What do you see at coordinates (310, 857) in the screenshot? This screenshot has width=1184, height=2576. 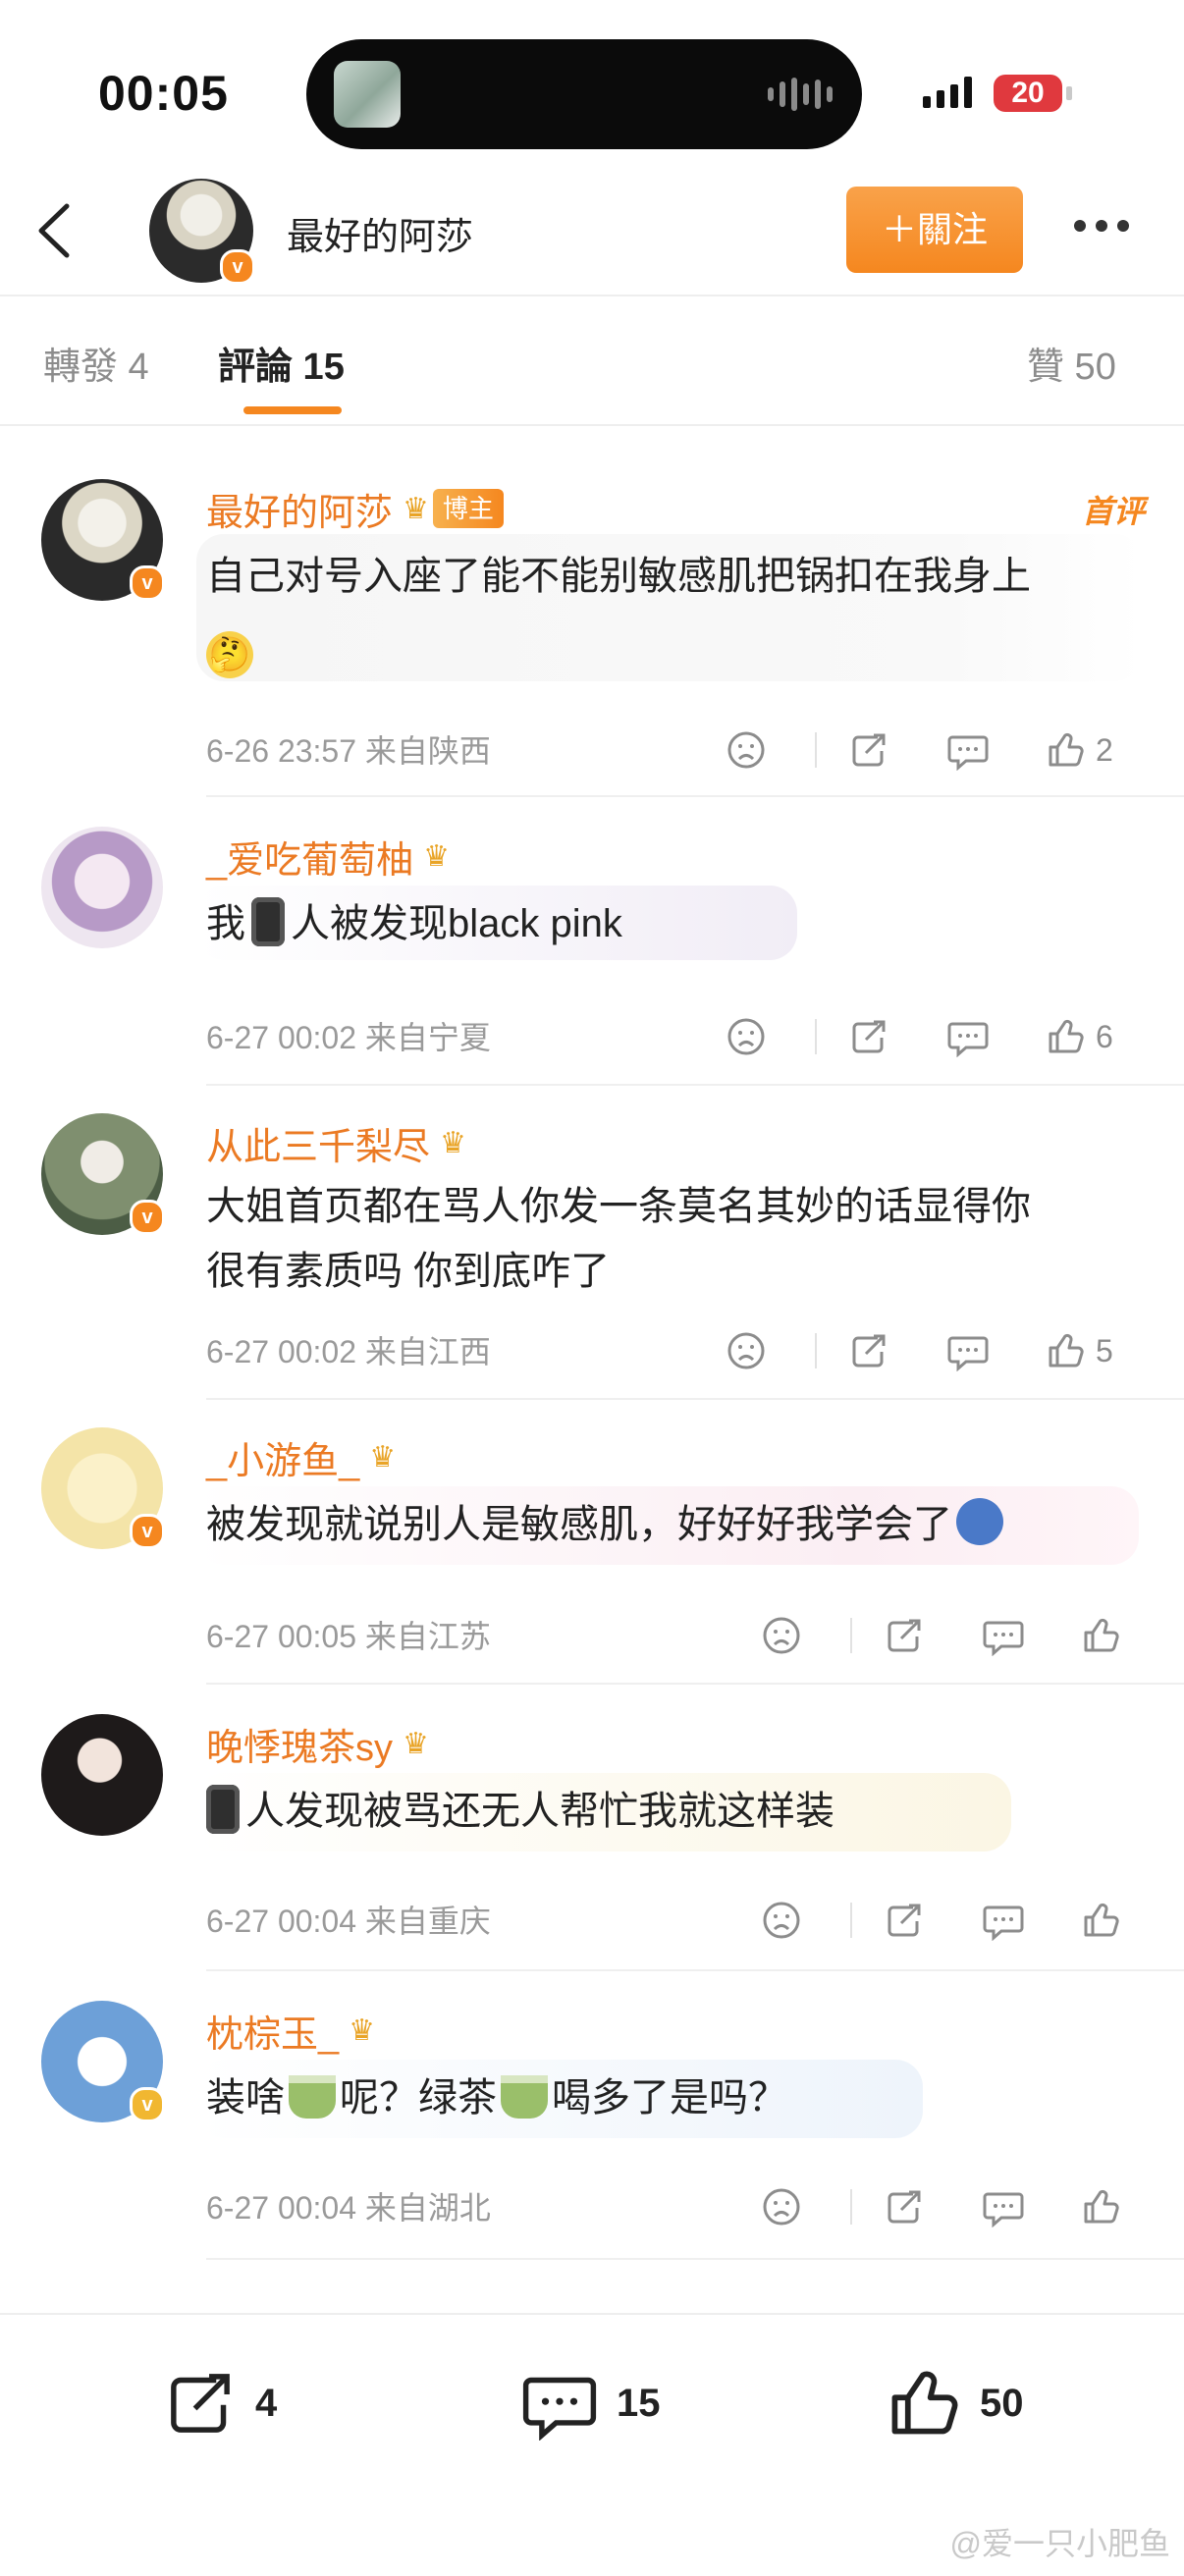 I see `commenter-name: _爱吃葡萄柚` at bounding box center [310, 857].